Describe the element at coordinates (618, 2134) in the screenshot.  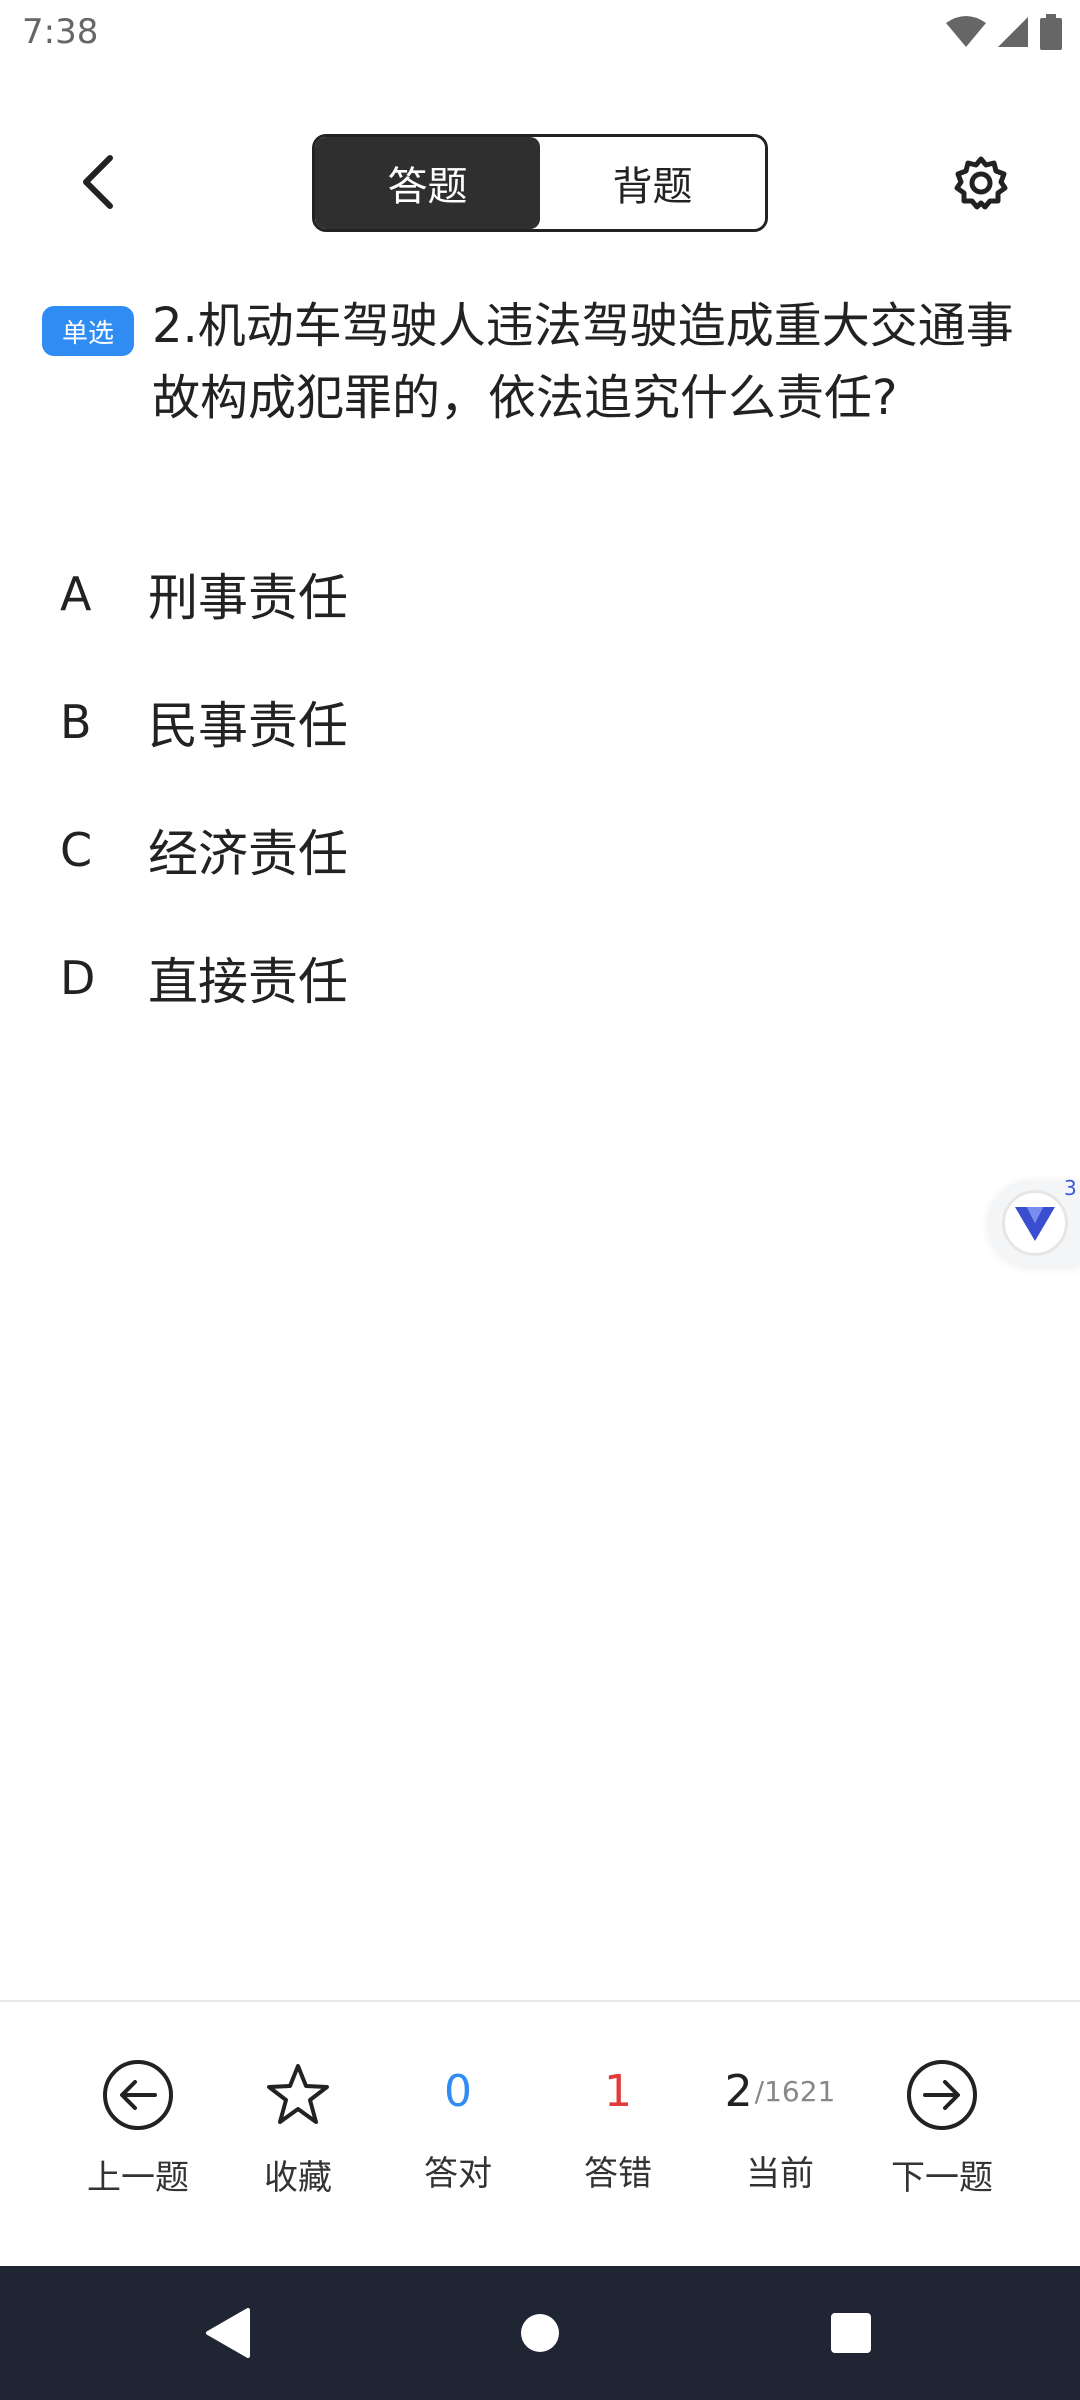
I see `wrong-count-stat: 1 答错` at that location.